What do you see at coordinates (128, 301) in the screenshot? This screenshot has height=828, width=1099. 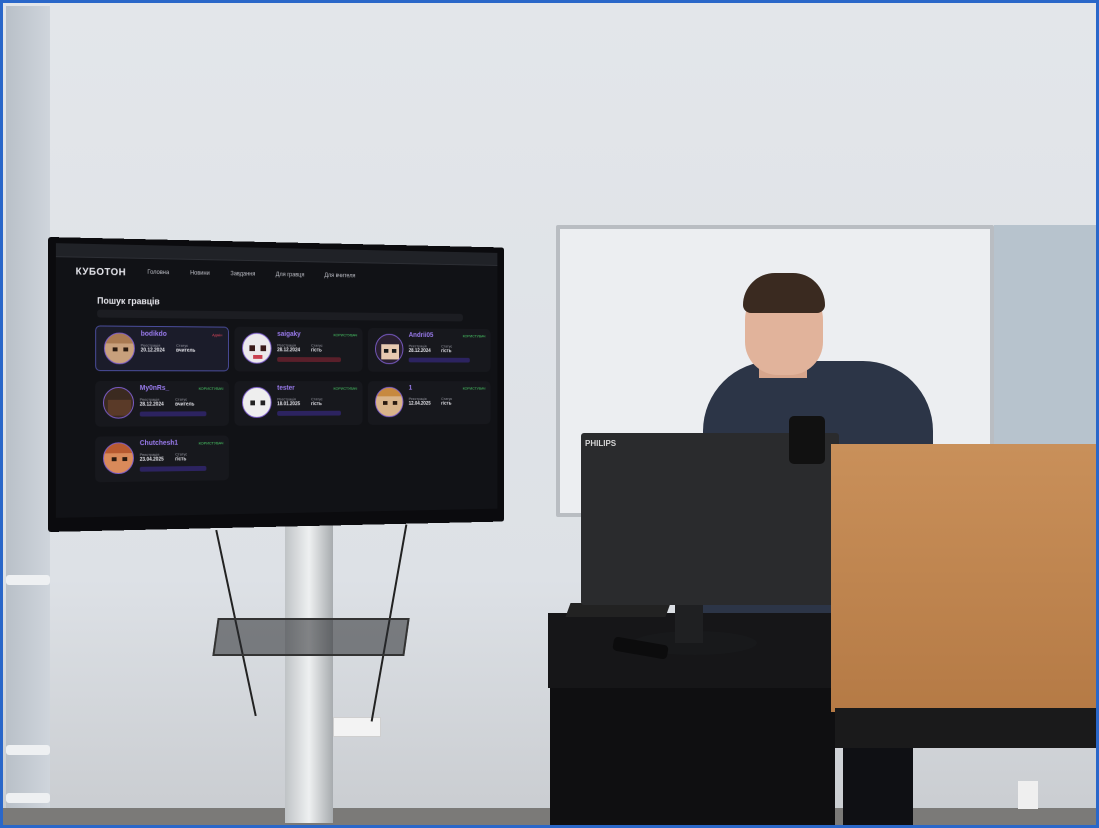 I see `page-title: Пошук гравців` at bounding box center [128, 301].